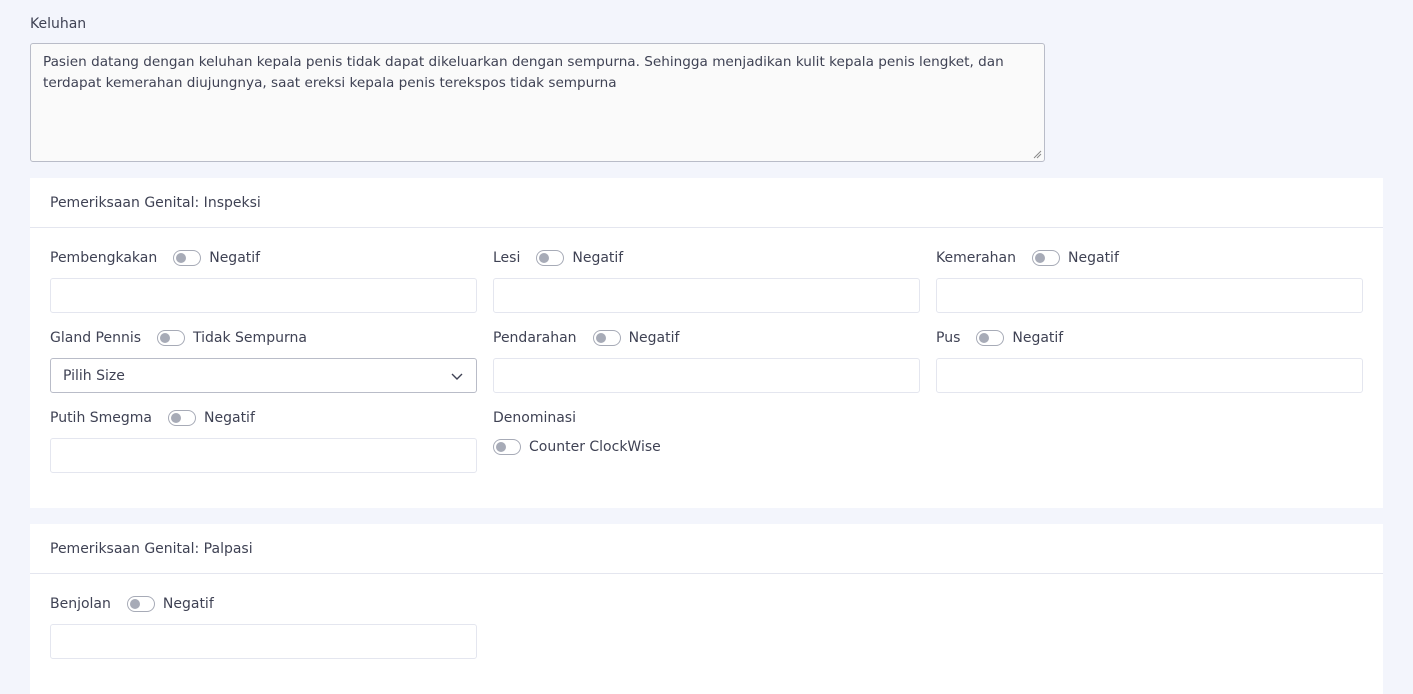  What do you see at coordinates (706, 549) in the screenshot?
I see `palpasi-card-title: Pemeriksaan Genital: Palpasi` at bounding box center [706, 549].